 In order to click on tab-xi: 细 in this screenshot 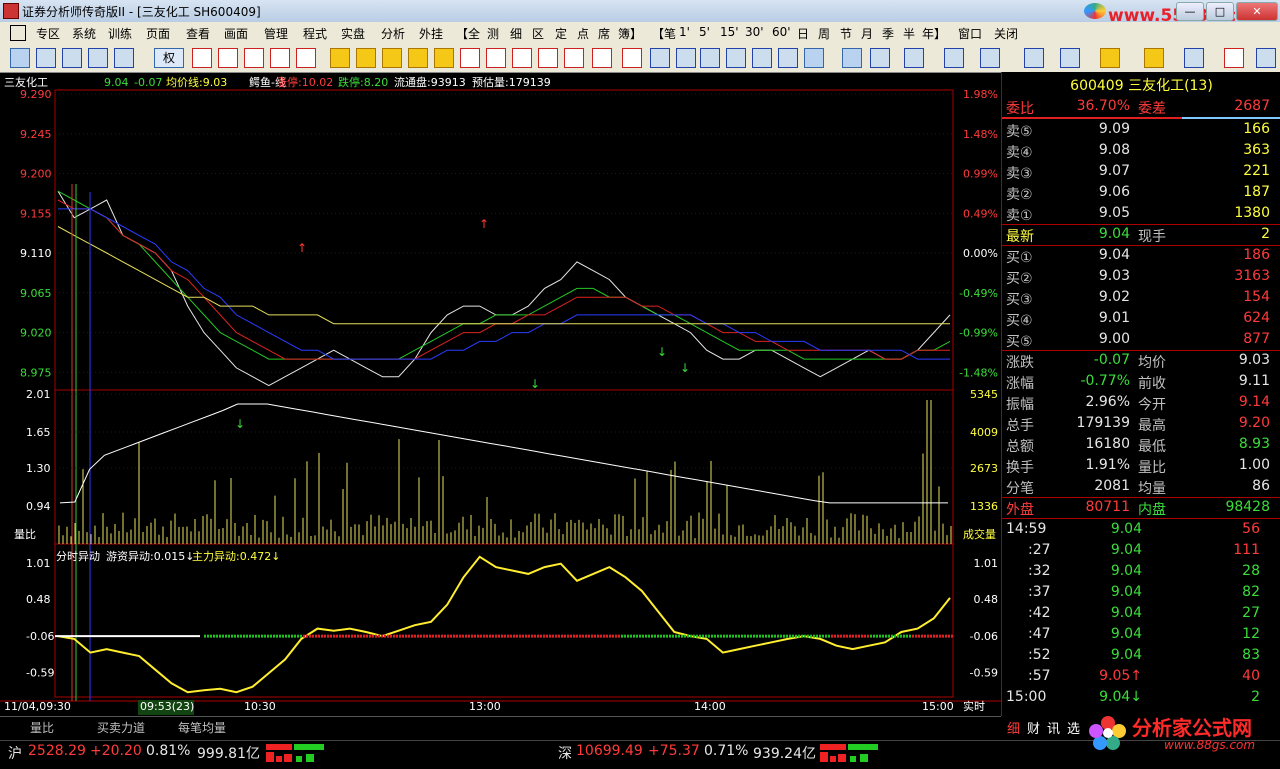, I will do `click(1013, 727)`.